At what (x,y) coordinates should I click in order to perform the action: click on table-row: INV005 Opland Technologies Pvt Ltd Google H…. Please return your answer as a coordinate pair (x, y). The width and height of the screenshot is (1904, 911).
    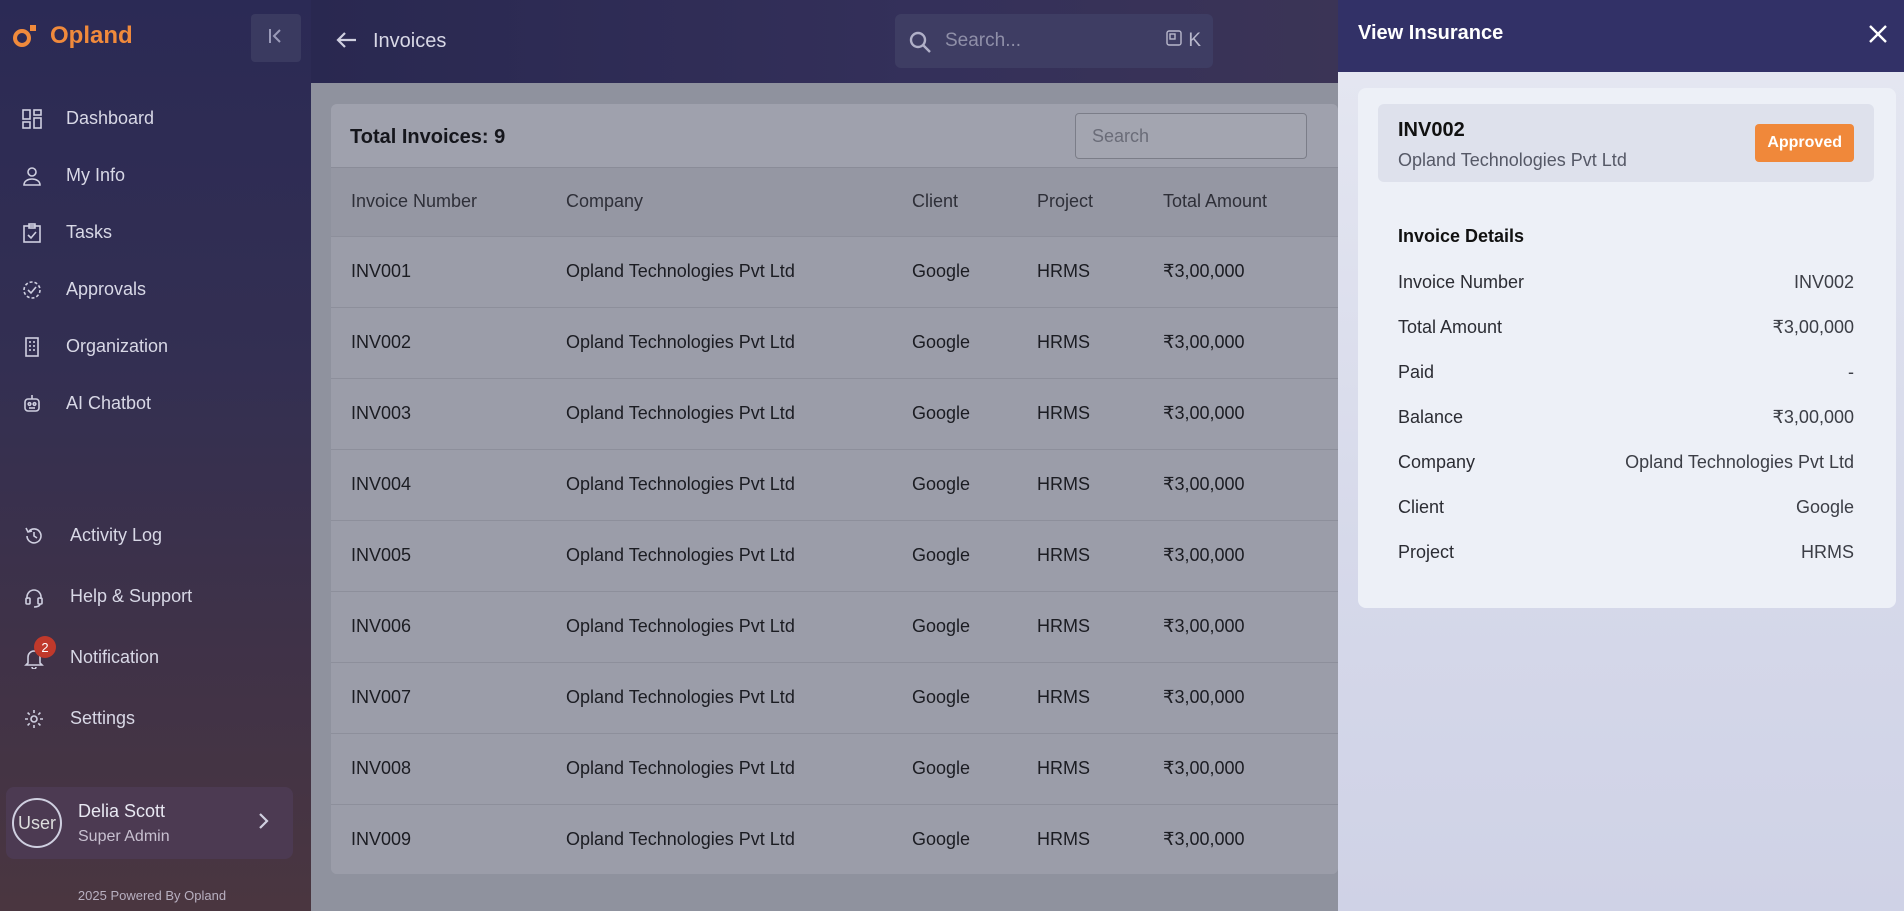
    Looking at the image, I should click on (834, 555).